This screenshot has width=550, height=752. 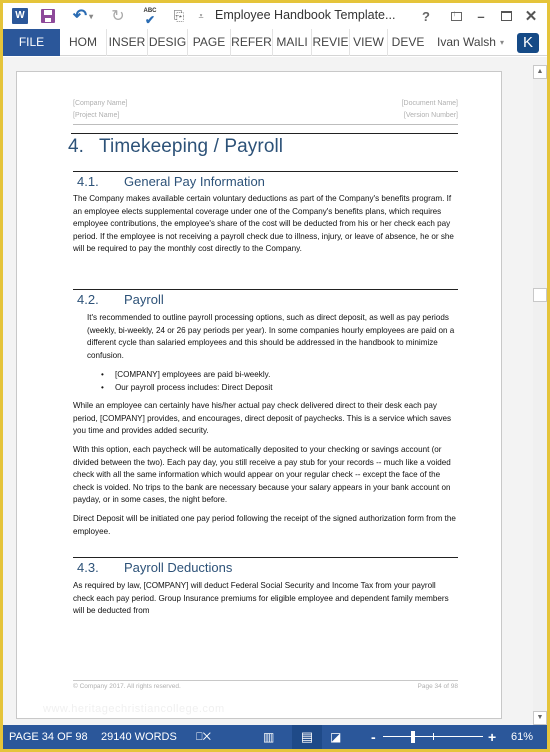 What do you see at coordinates (437, 686) in the screenshot?
I see `footer-page-number: Page 34 of 98` at bounding box center [437, 686].